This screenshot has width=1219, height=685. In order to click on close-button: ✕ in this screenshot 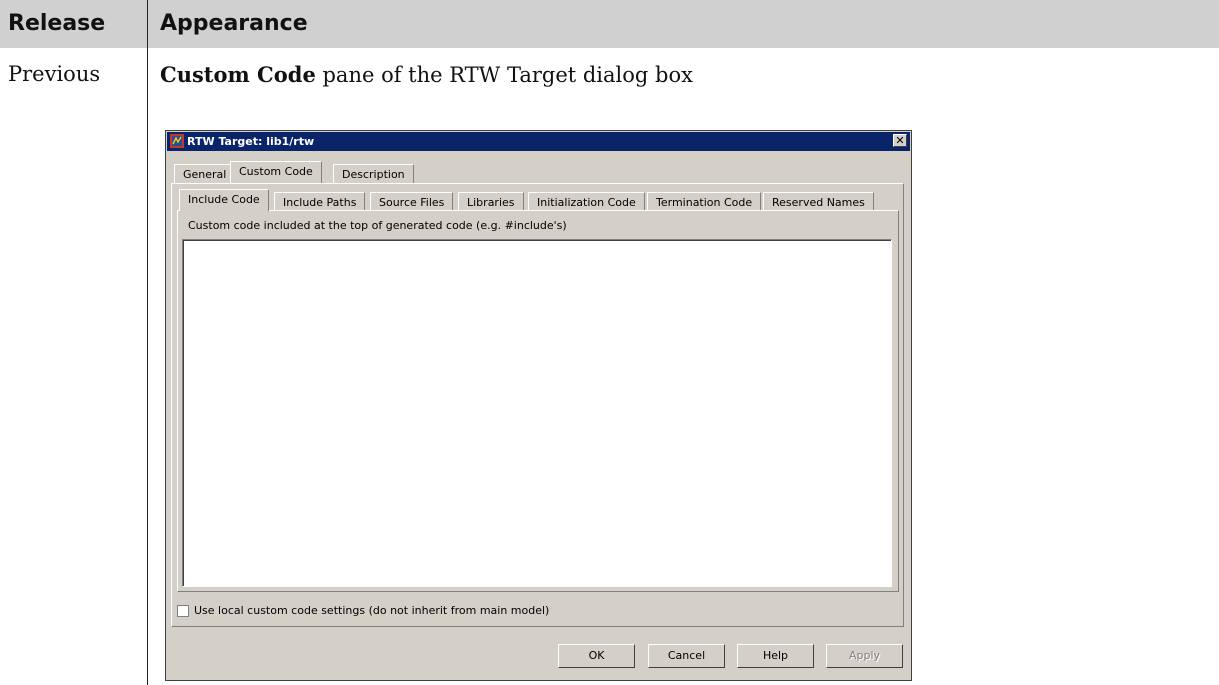, I will do `click(900, 140)`.